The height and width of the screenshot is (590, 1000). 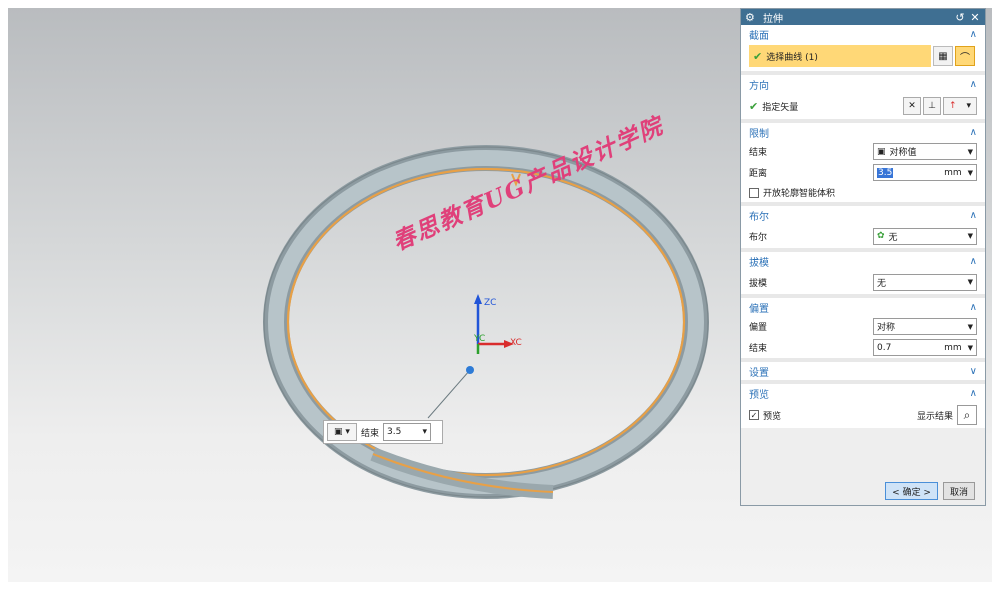 What do you see at coordinates (973, 371) in the screenshot?
I see `chevron-down-icon: ∨` at bounding box center [973, 371].